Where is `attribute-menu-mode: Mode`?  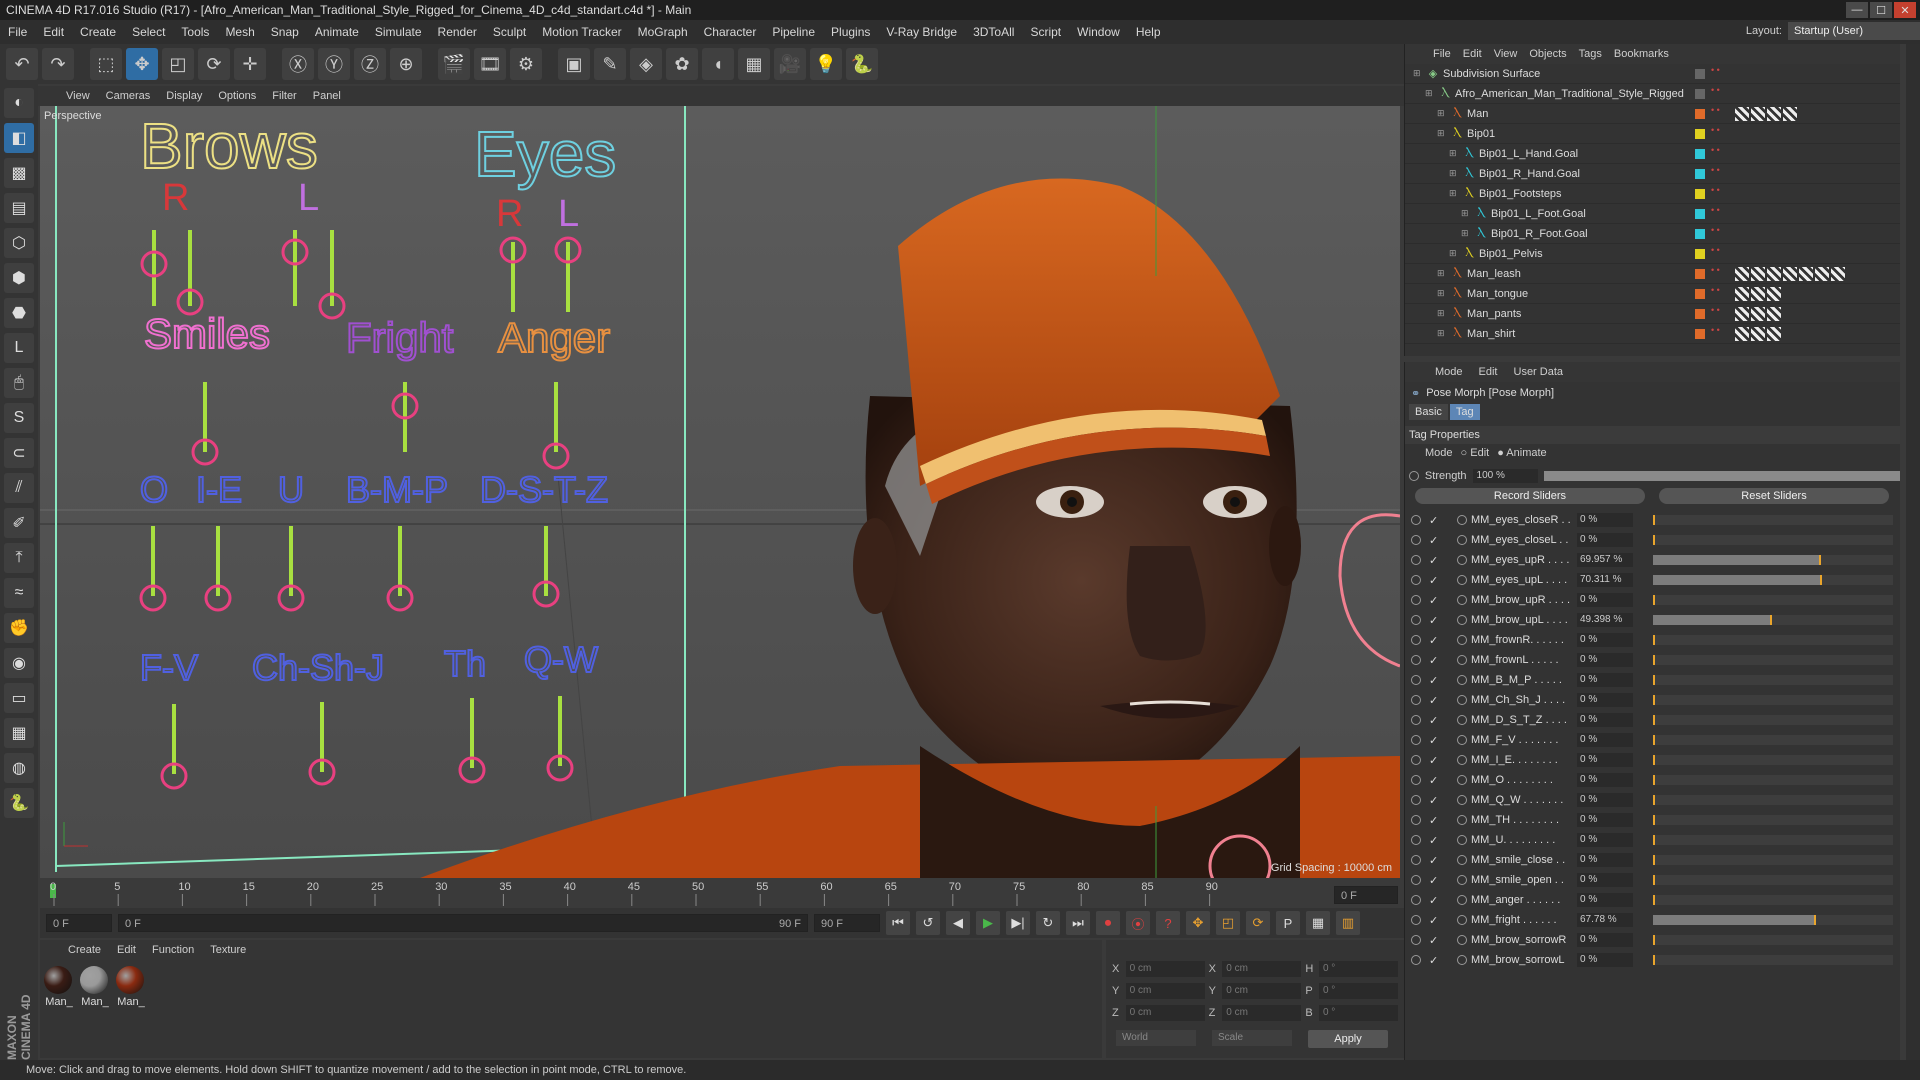 attribute-menu-mode: Mode is located at coordinates (1449, 372).